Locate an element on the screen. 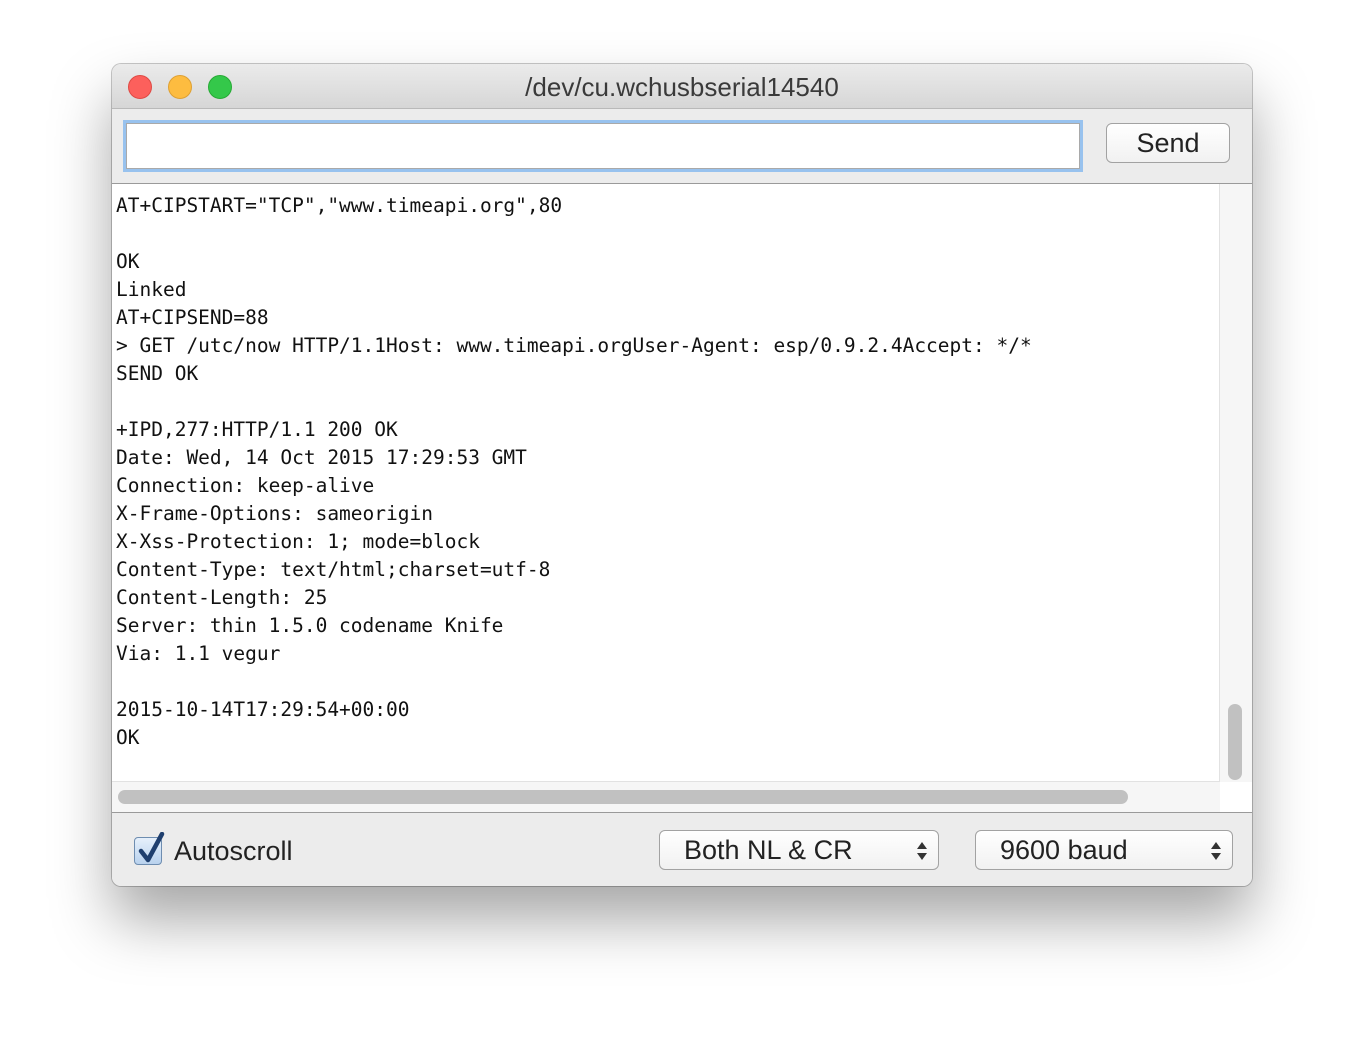  line-ending-value: Both NL & CR is located at coordinates (768, 850).